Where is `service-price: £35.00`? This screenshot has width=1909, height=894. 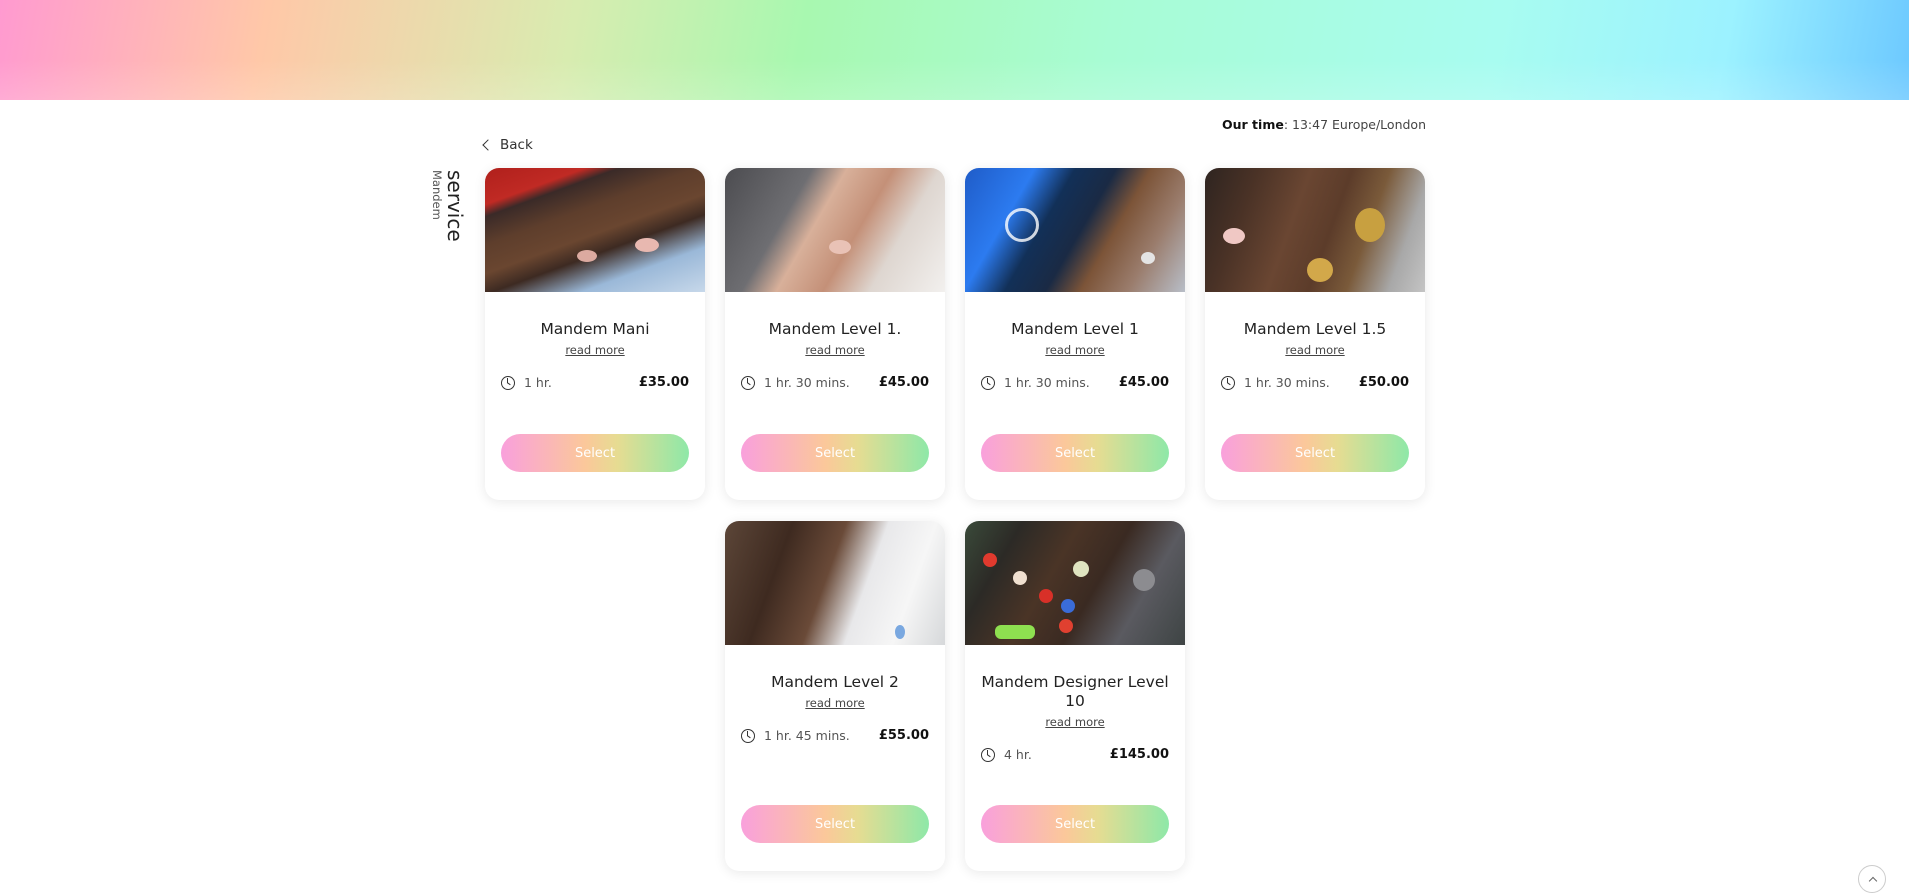
service-price: £35.00 is located at coordinates (663, 382).